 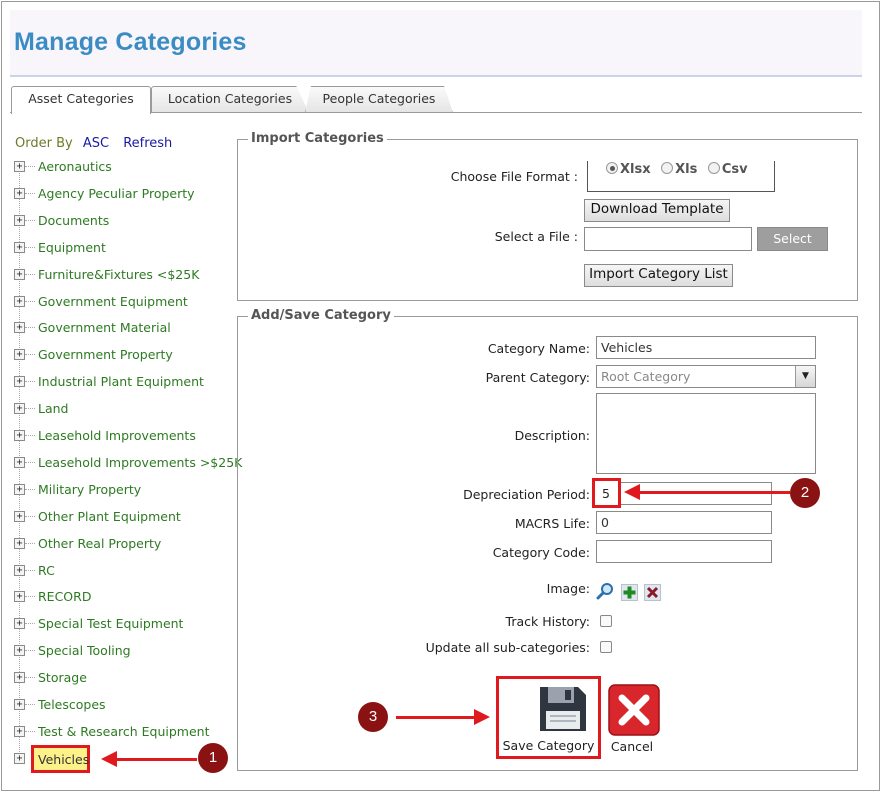 What do you see at coordinates (117, 435) in the screenshot?
I see `tree-item-label: Leasehold Improvements` at bounding box center [117, 435].